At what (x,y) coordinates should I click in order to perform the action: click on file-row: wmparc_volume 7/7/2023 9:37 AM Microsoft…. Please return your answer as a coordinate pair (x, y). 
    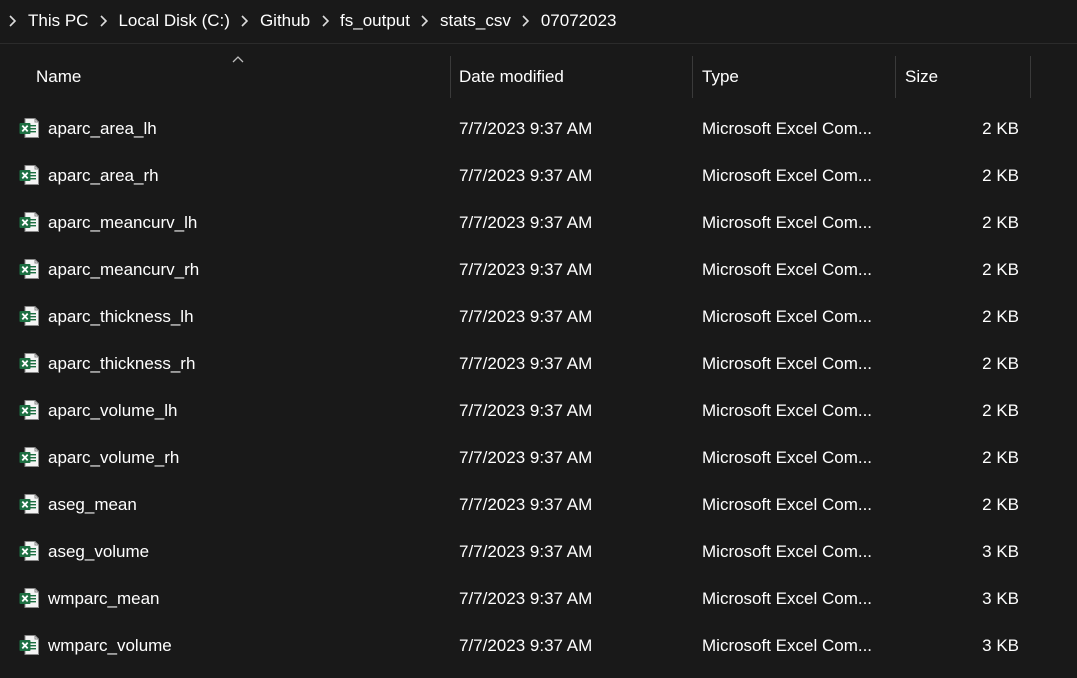
    Looking at the image, I should click on (538, 645).